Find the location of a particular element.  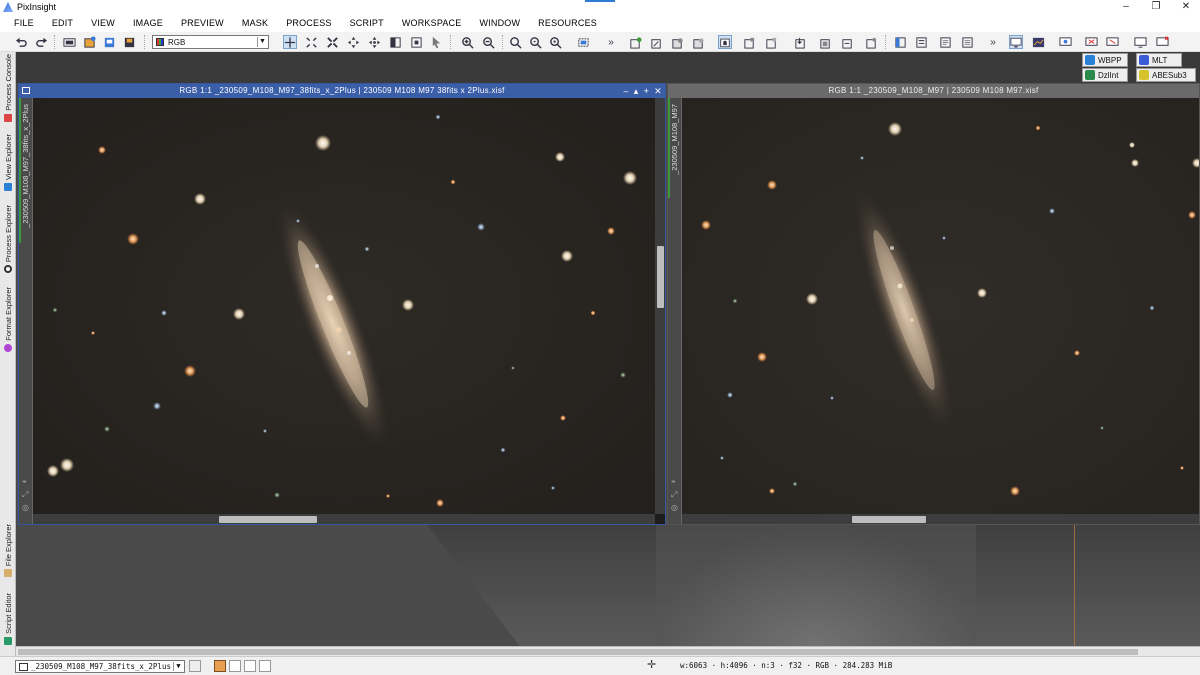

side-tab-format-explorer: Format Explorer is located at coordinates (8, 319).